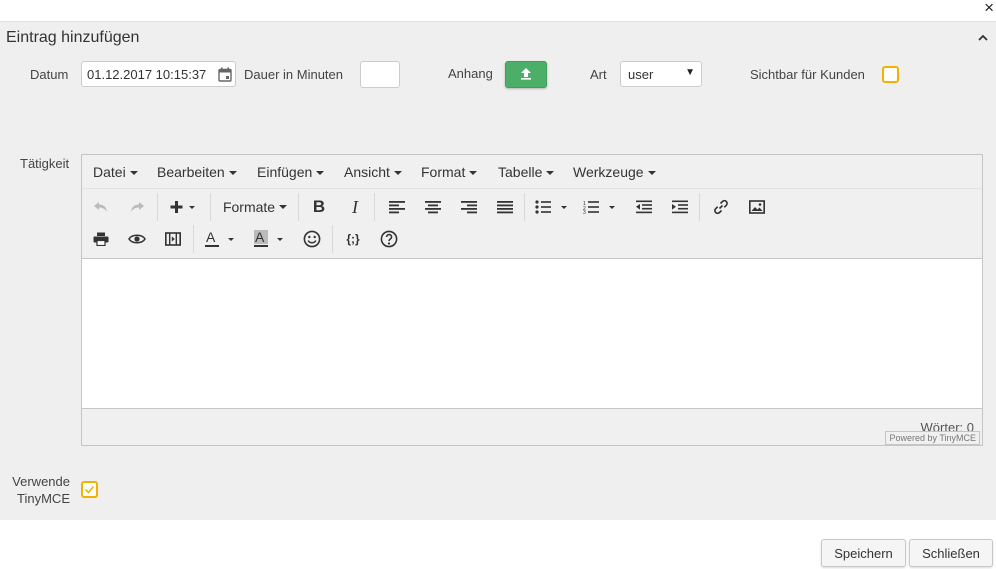 The height and width of the screenshot is (569, 996). Describe the element at coordinates (101, 239) in the screenshot. I see `print-icon` at that location.